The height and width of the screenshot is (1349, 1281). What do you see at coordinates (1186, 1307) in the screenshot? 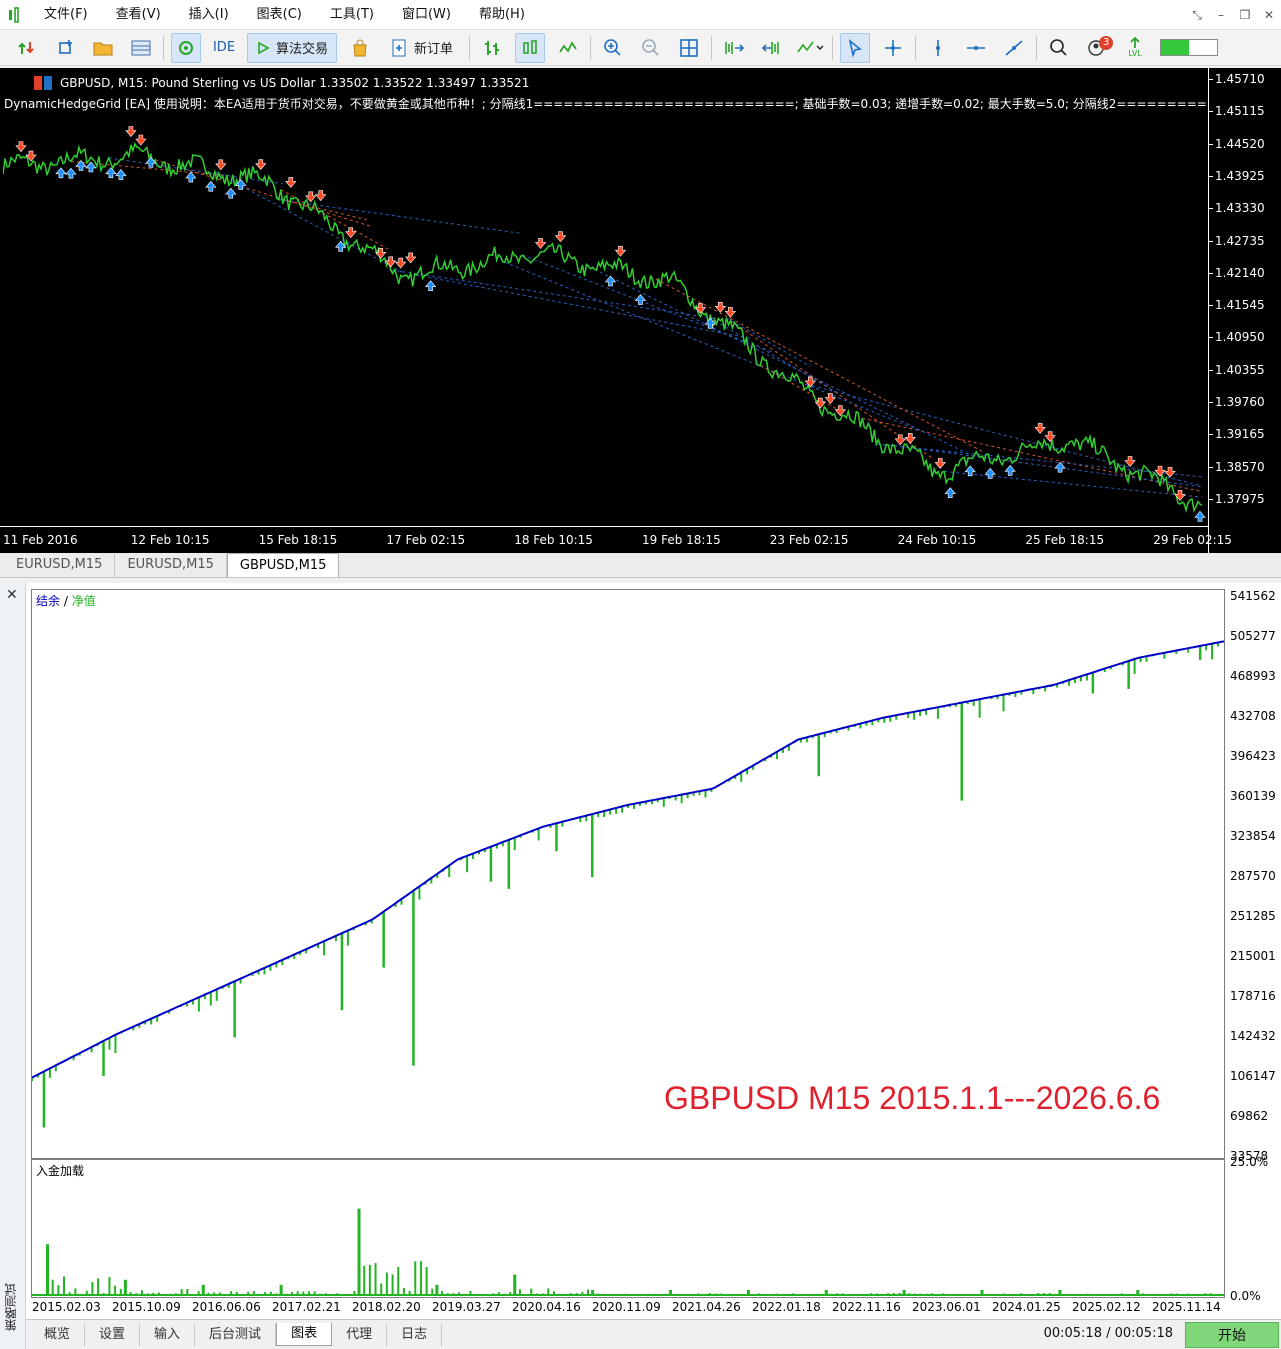
I see `date-tick-label: 2025.11.14` at bounding box center [1186, 1307].